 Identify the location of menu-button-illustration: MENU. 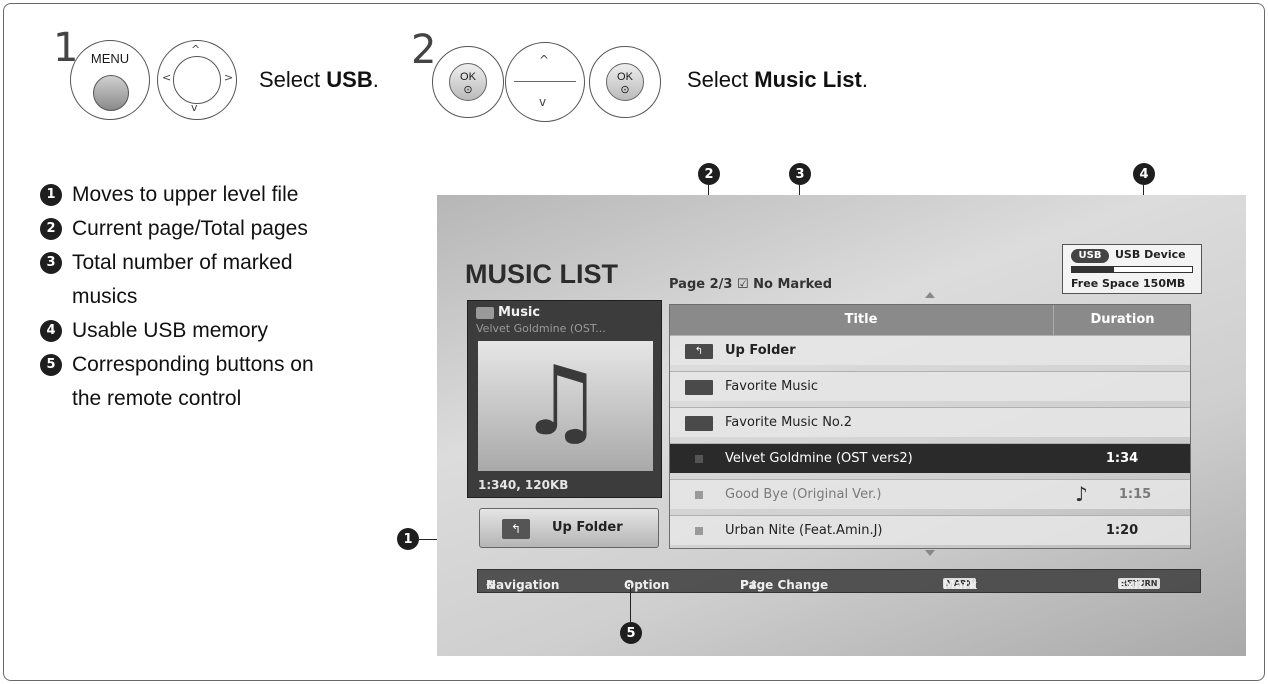
(110, 80).